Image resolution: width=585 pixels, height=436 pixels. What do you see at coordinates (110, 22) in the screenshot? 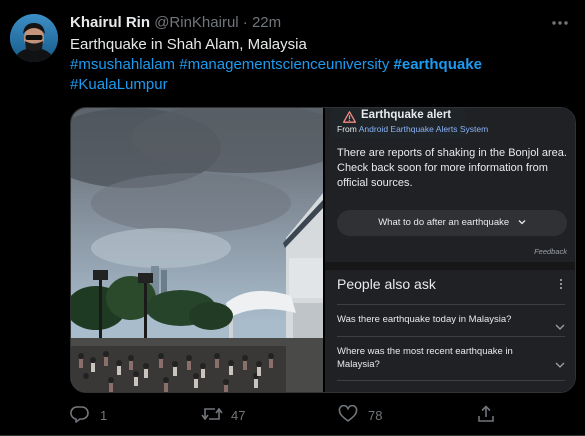
I see `display-name: Khairul Rin` at bounding box center [110, 22].